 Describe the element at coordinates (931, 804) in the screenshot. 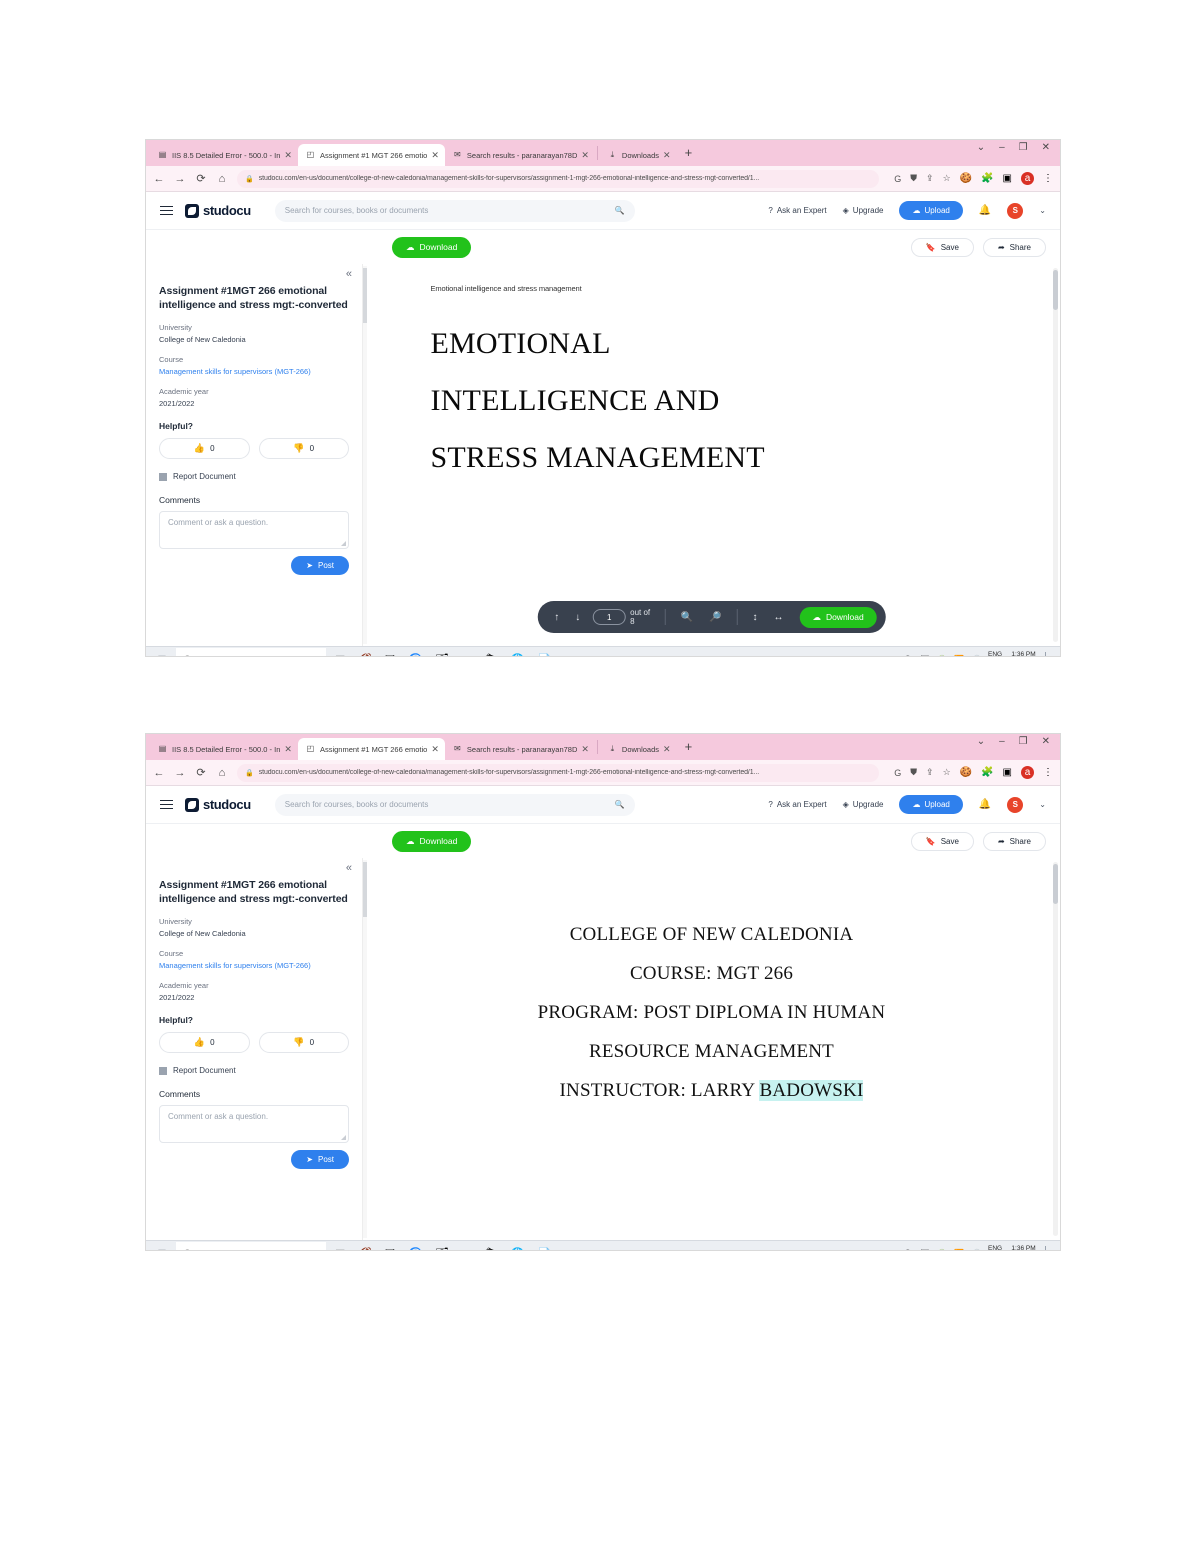

I see `upload-button: ☁ Upload` at that location.